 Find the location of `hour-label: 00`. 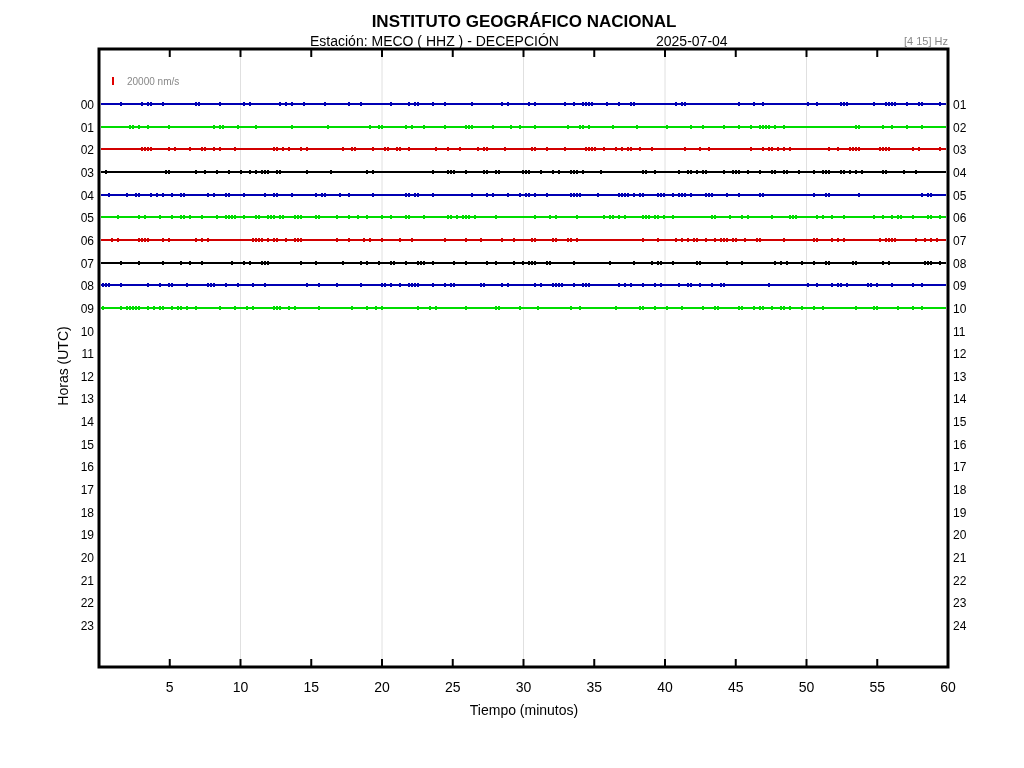

hour-label: 00 is located at coordinates (87, 105).